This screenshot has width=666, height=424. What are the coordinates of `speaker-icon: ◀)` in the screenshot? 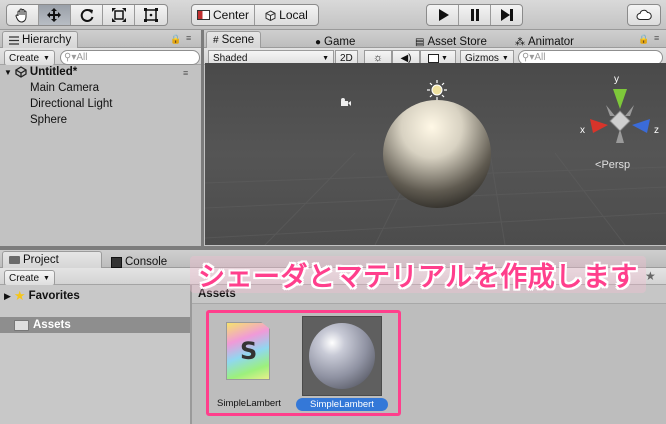 It's located at (406, 58).